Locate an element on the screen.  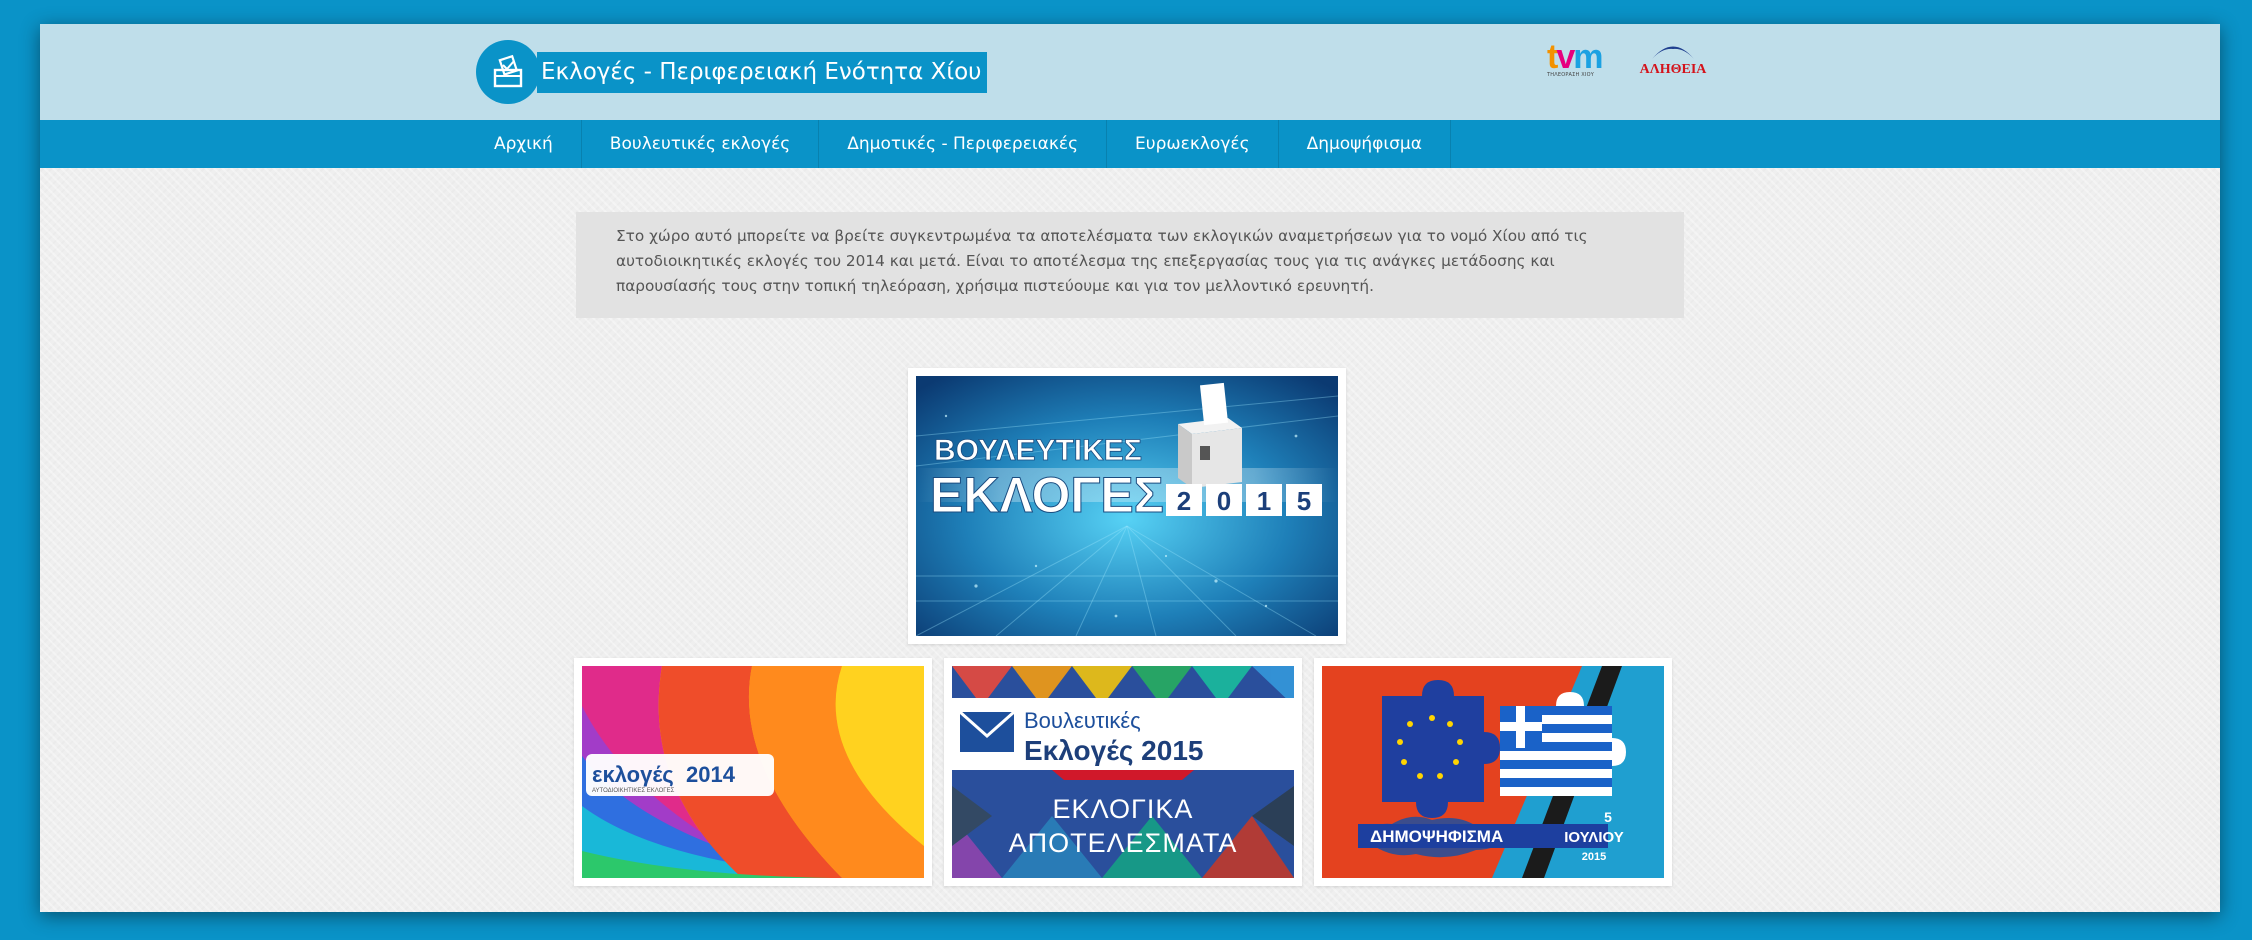
referendum-year: 2015 is located at coordinates (1594, 857).